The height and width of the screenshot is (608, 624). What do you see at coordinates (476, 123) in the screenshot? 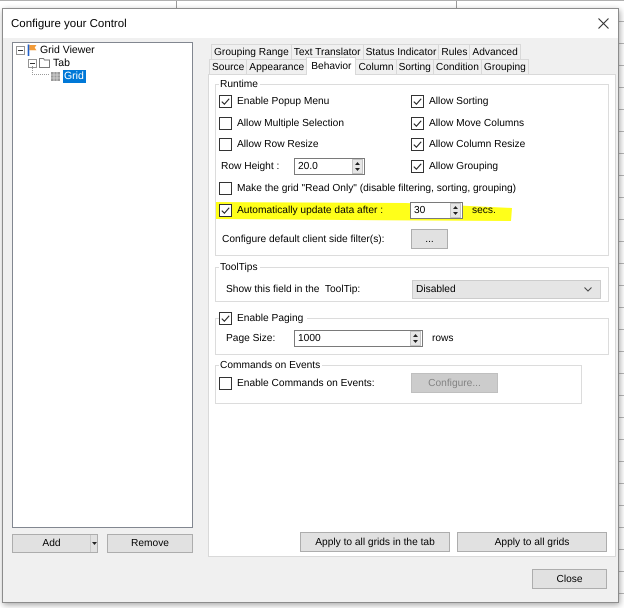
I see `checkbox-label: Allow Move Columns` at bounding box center [476, 123].